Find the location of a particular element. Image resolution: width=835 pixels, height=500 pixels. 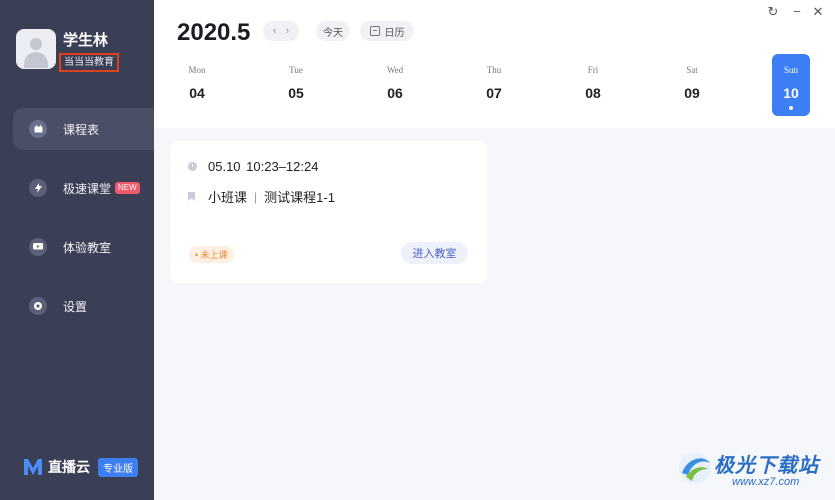

lightning-icon is located at coordinates (38, 188).